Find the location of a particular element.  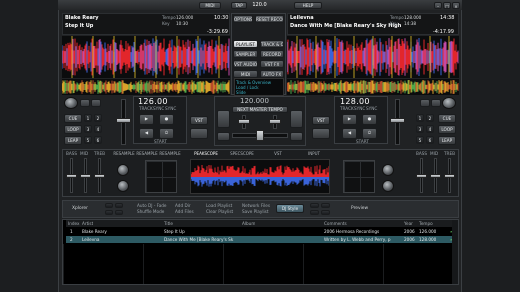

deck-b-play-button: ▶ is located at coordinates (349, 119).